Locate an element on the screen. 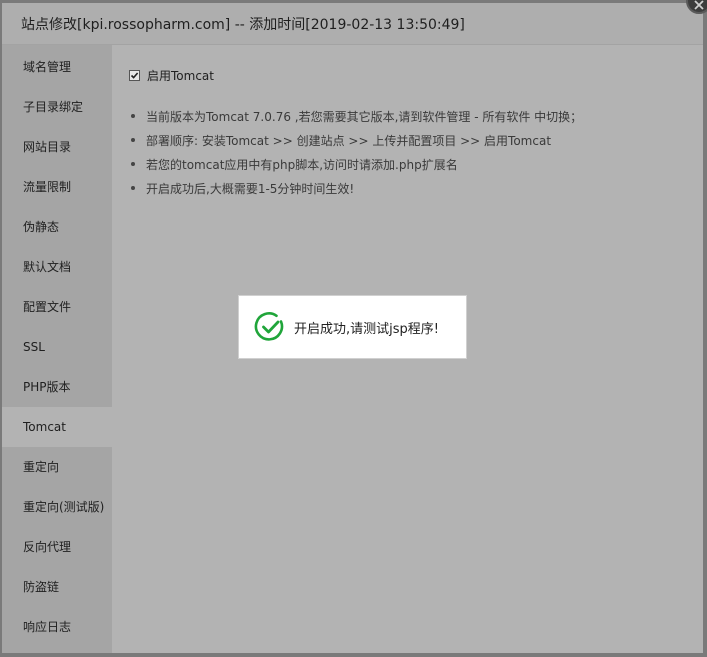 The height and width of the screenshot is (657, 707). enable-tomcat-label: 启用Tomcat is located at coordinates (180, 76).